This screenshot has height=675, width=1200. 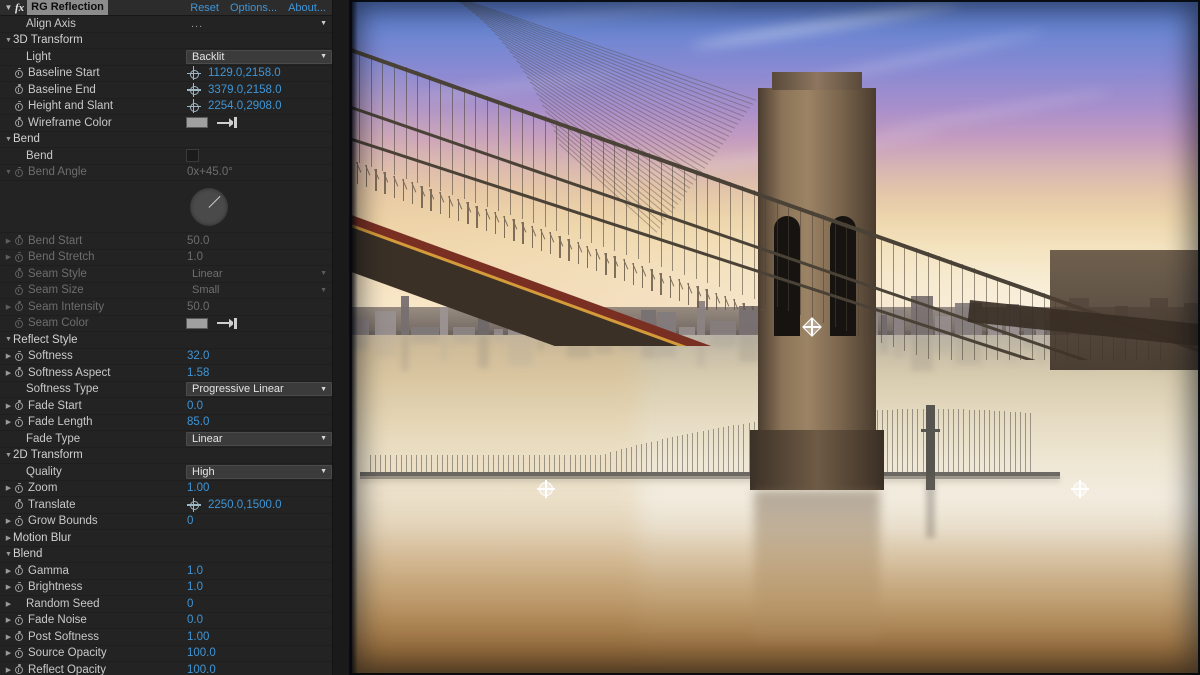 I want to click on property-row-softness-aspect: ▶ Softness Aspect 1.58, so click(x=166, y=373).